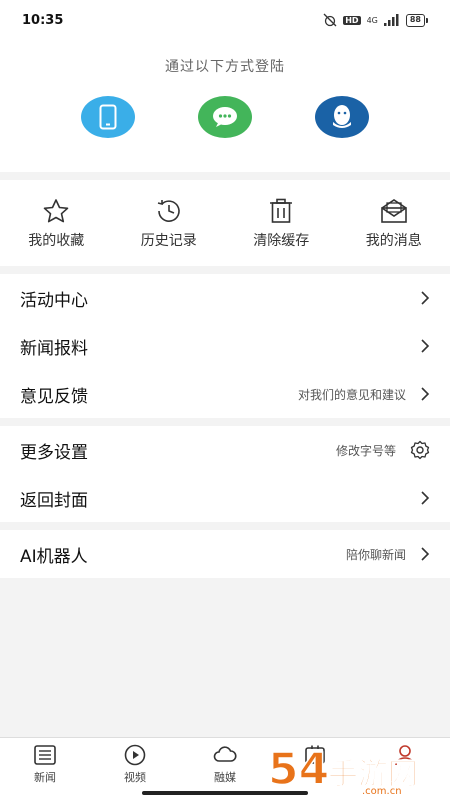  Describe the element at coordinates (427, 20) in the screenshot. I see `battery-tip` at that location.